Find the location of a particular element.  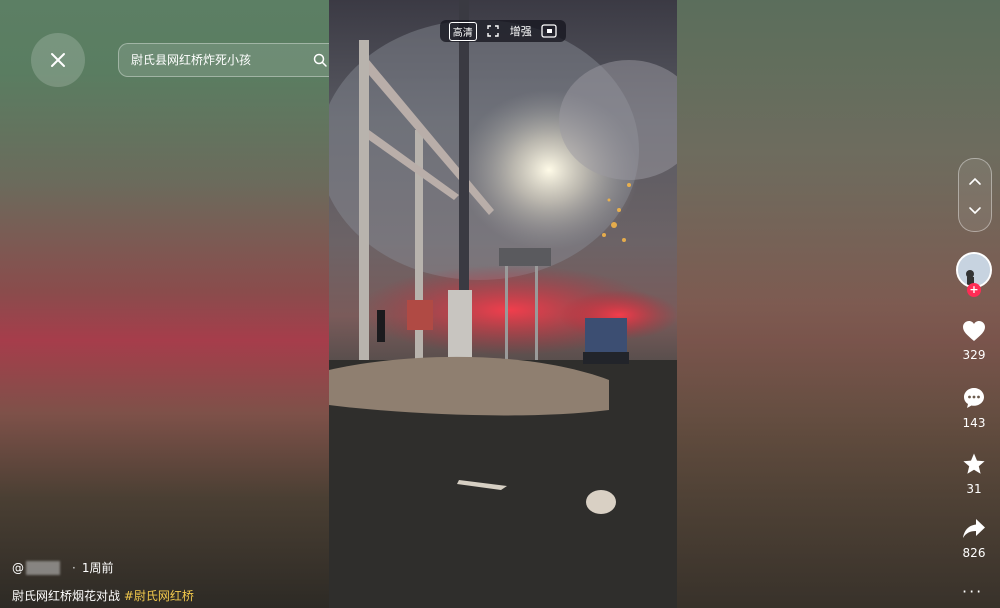

quality-icon: 高清 is located at coordinates (462, 31).